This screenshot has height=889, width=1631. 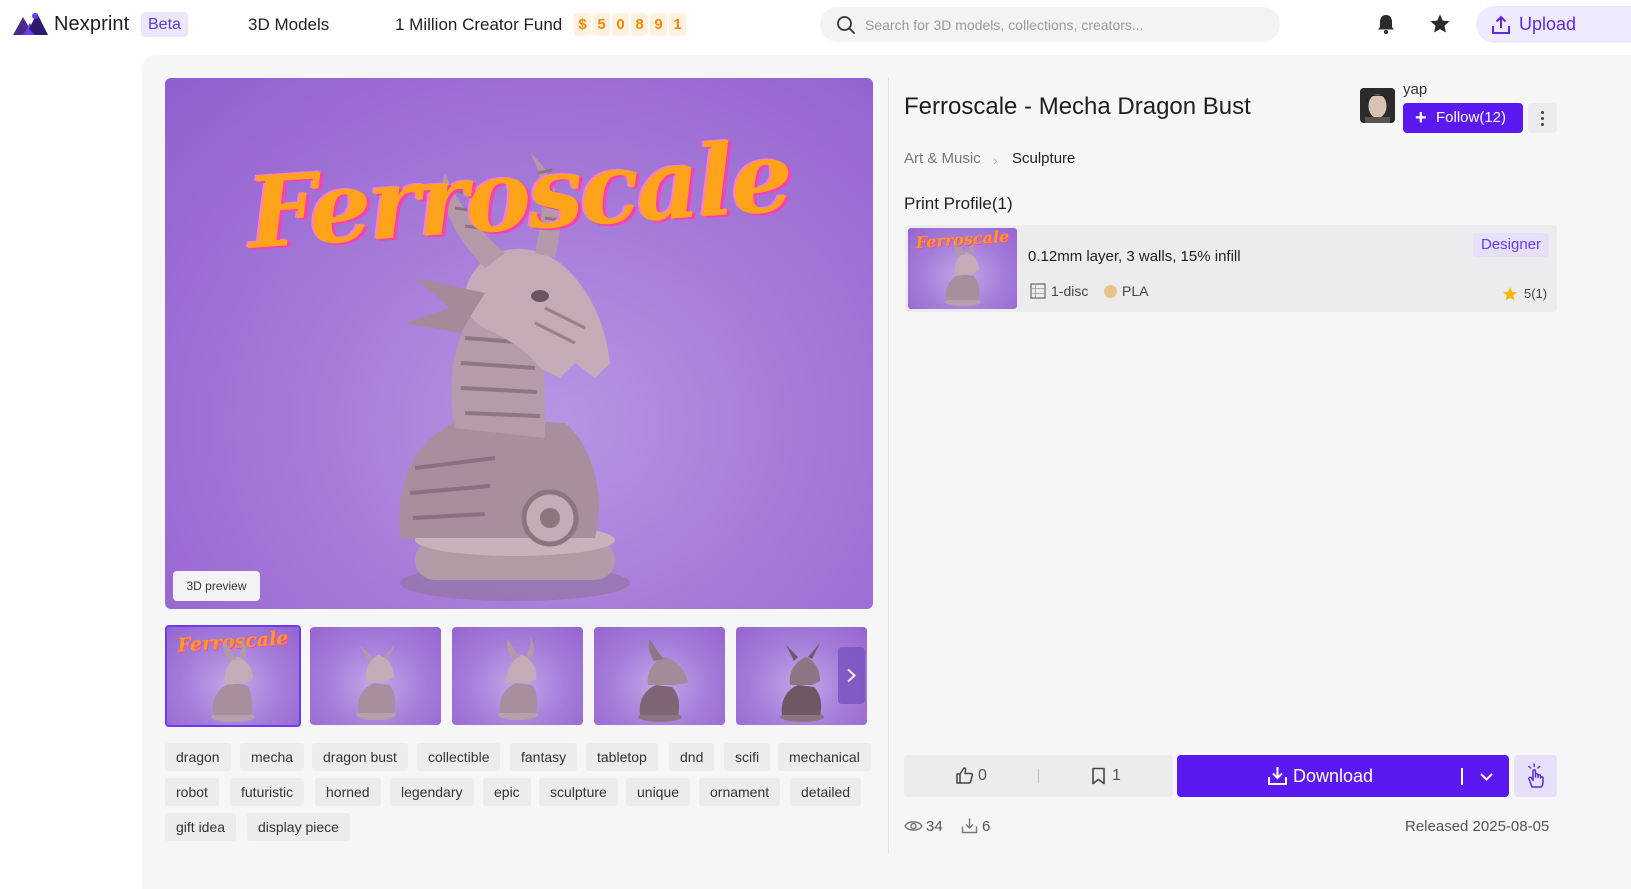 I want to click on creator-avatar-image, so click(x=1377, y=105).